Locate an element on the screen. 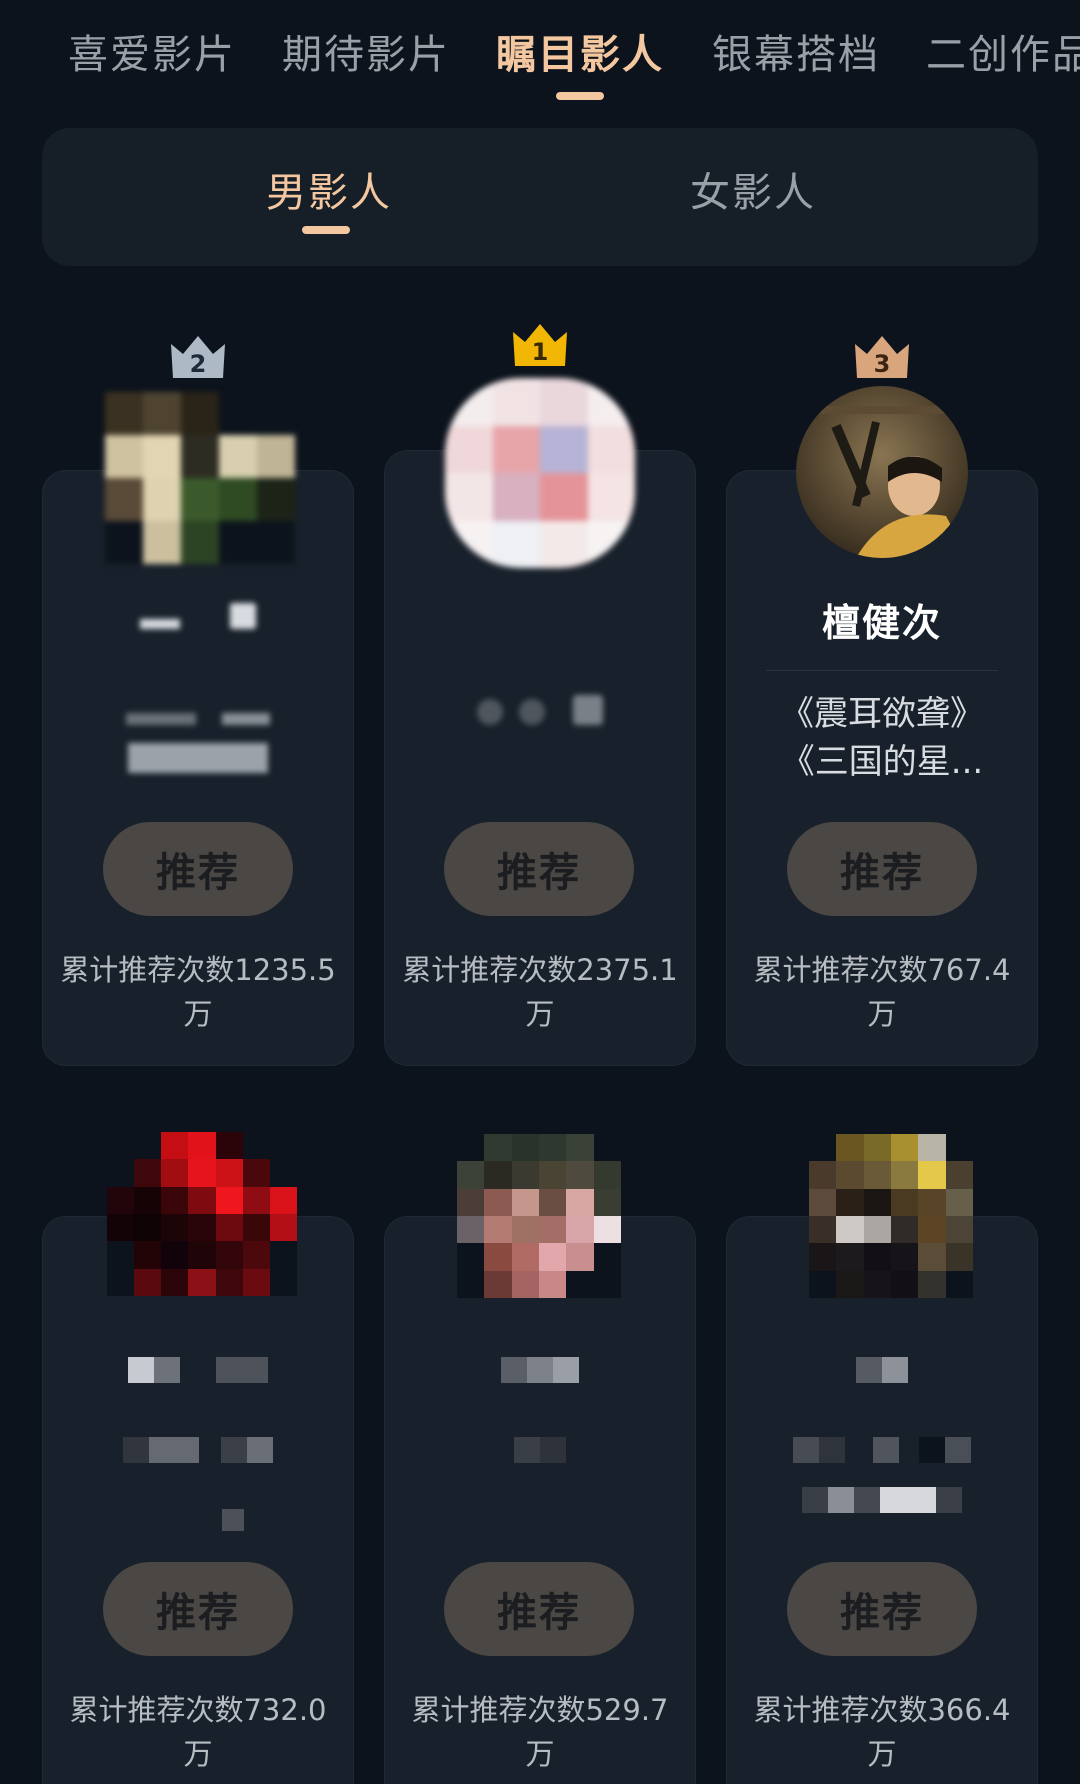  person-name: 檀健次 is located at coordinates (881, 623).